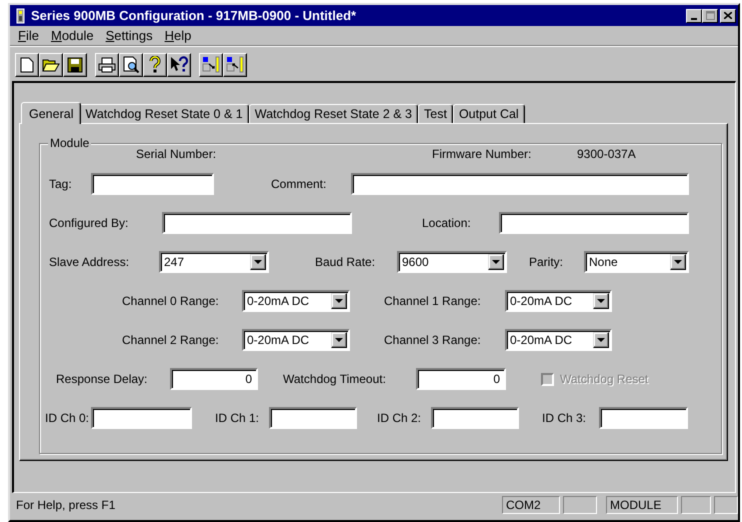 Image resolution: width=742 pixels, height=522 pixels. Describe the element at coordinates (177, 154) in the screenshot. I see `field-label: Serial Number:` at that location.